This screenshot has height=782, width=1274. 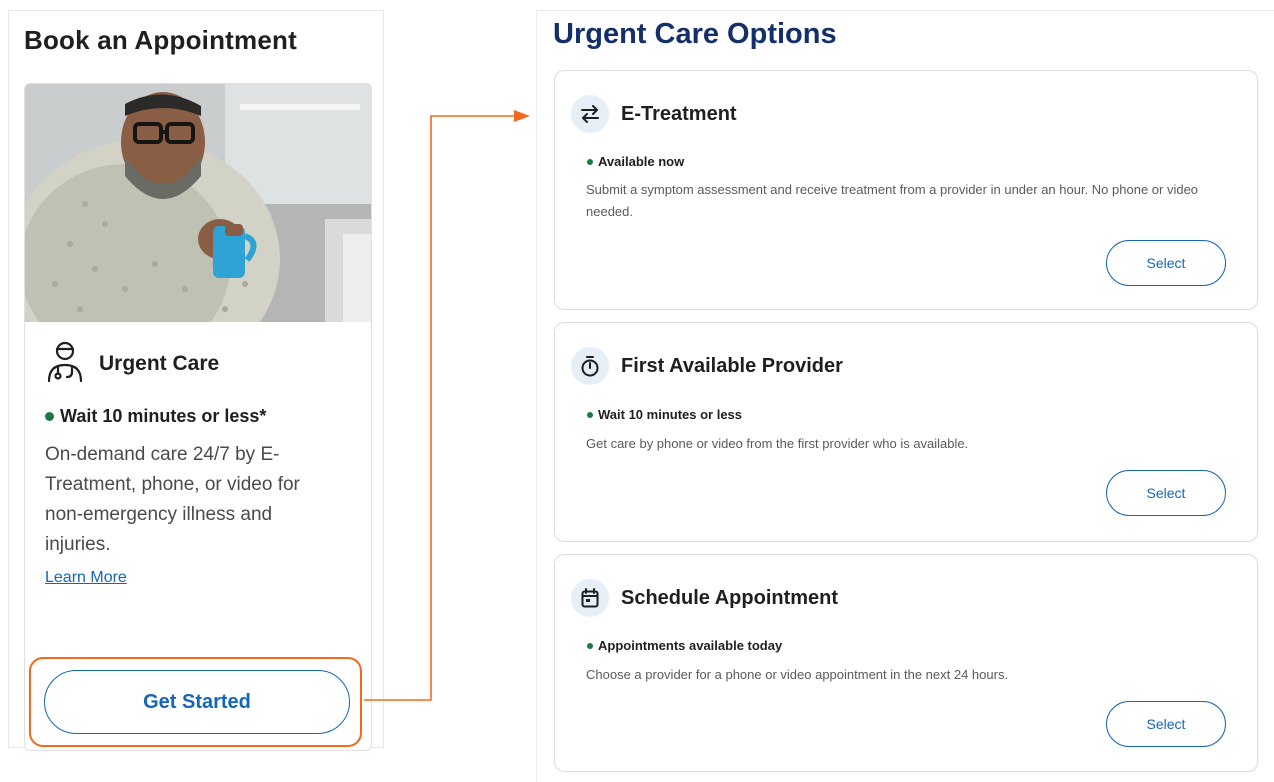 What do you see at coordinates (1166, 263) in the screenshot?
I see `select-e-treatment-button: Select` at bounding box center [1166, 263].